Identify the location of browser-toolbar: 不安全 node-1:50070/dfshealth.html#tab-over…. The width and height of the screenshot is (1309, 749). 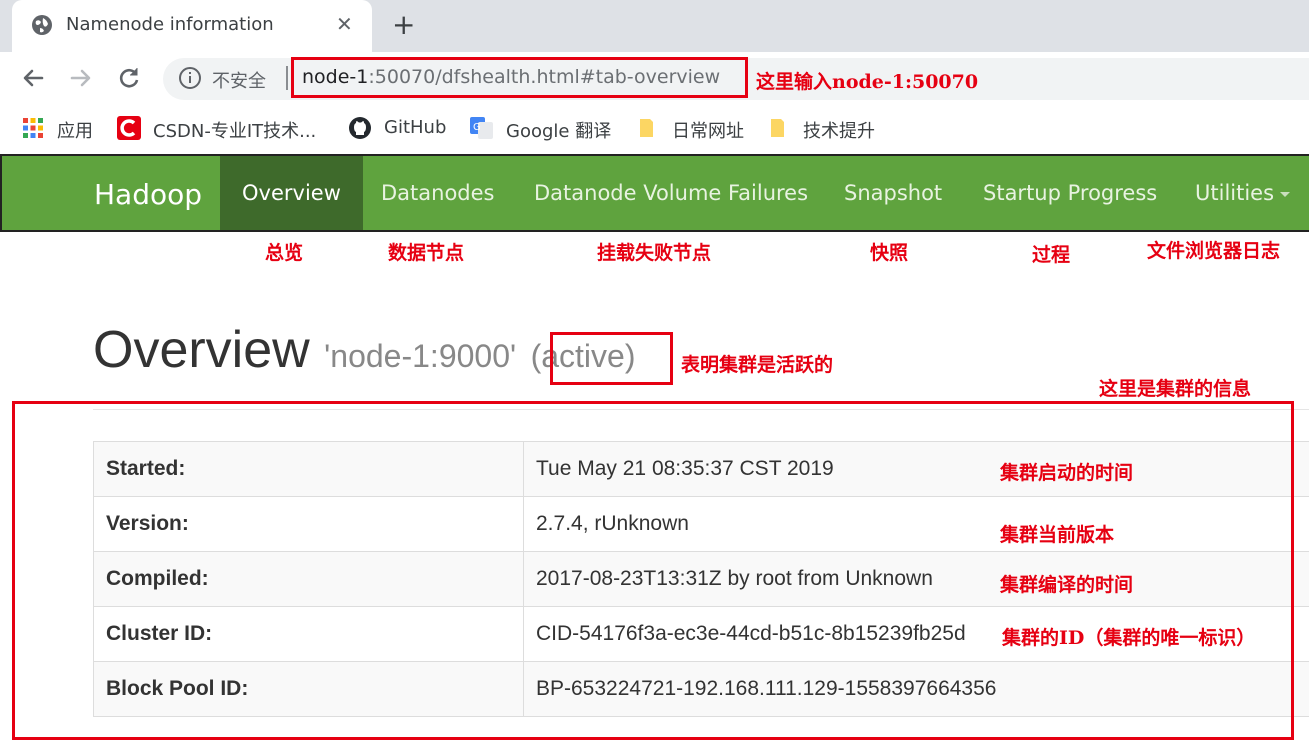
(654, 79).